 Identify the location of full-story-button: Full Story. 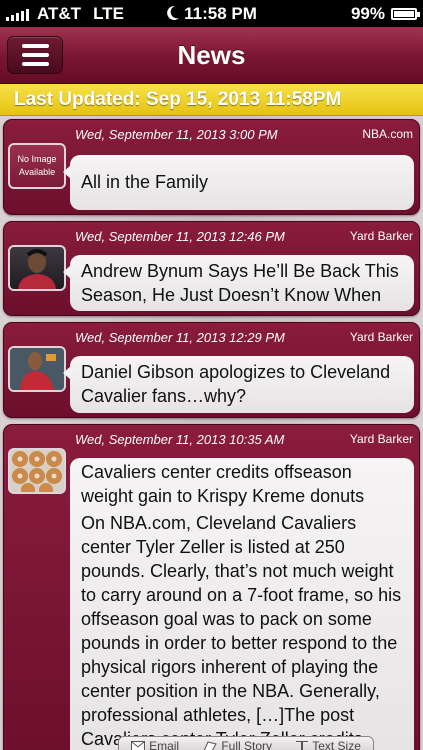
(237, 744).